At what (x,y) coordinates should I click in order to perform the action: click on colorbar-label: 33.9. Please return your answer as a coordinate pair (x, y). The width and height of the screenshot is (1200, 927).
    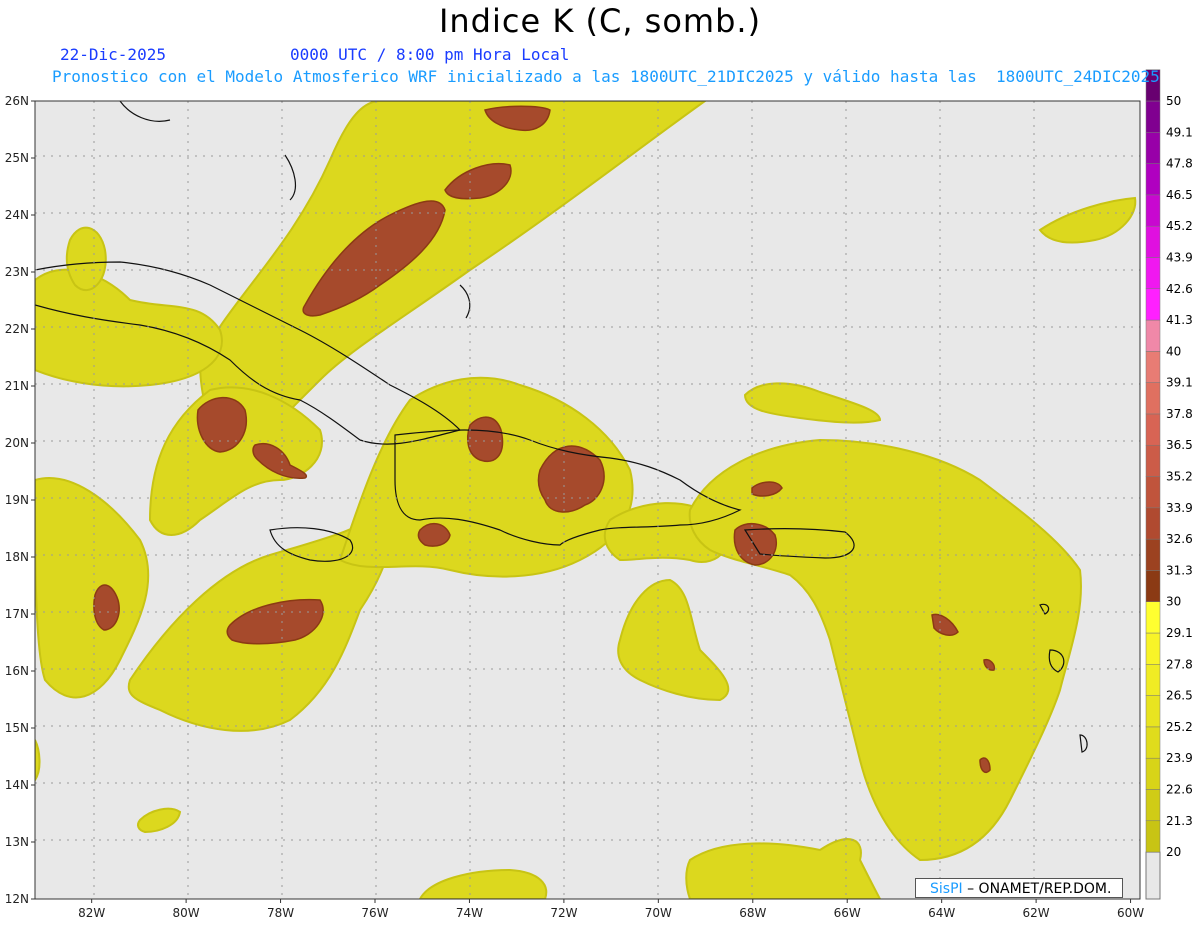
    Looking at the image, I should click on (1179, 508).